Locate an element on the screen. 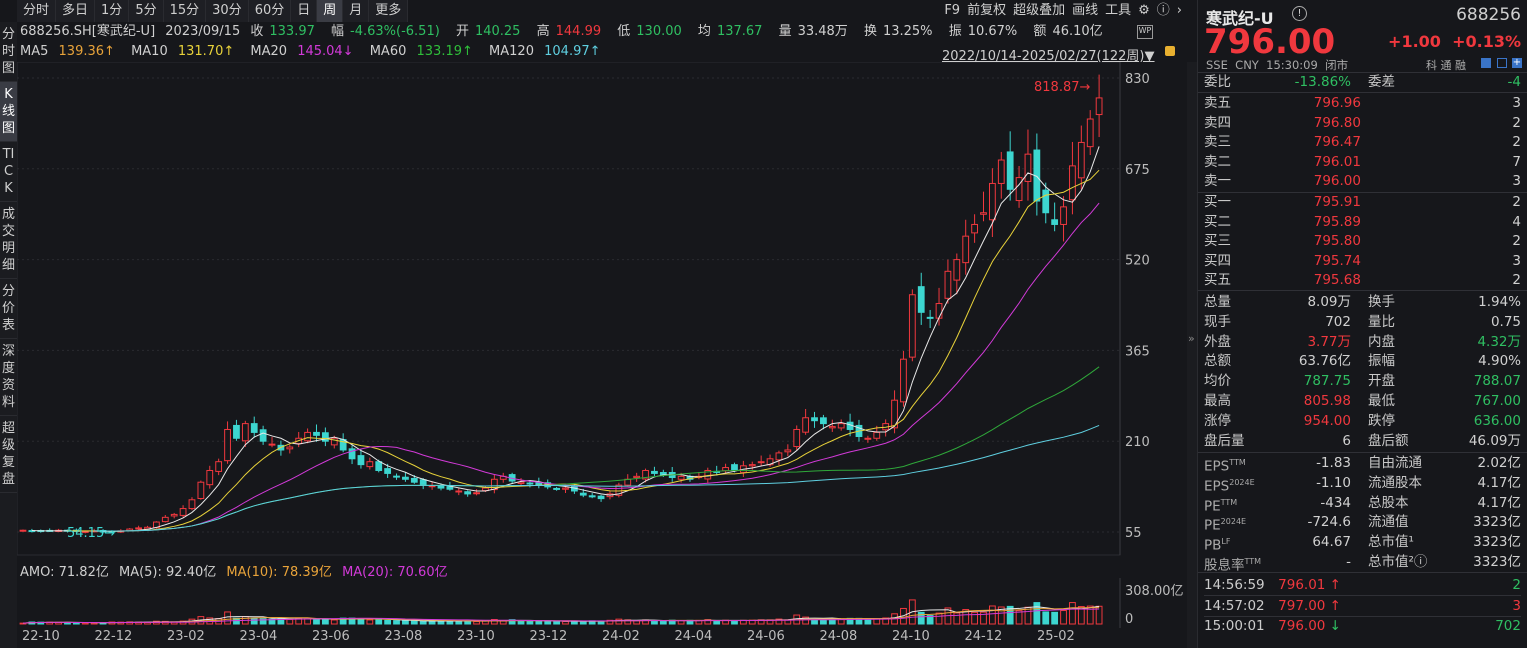  period-tab-0: 分时 is located at coordinates (37, 11).